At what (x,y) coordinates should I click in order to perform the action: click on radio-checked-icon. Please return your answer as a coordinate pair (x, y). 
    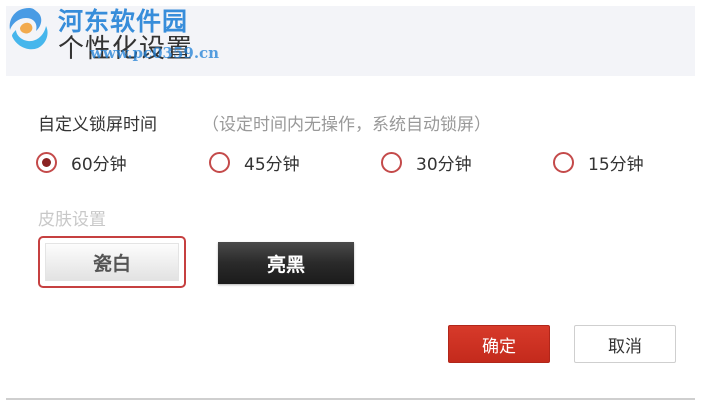
    Looking at the image, I should click on (46, 162).